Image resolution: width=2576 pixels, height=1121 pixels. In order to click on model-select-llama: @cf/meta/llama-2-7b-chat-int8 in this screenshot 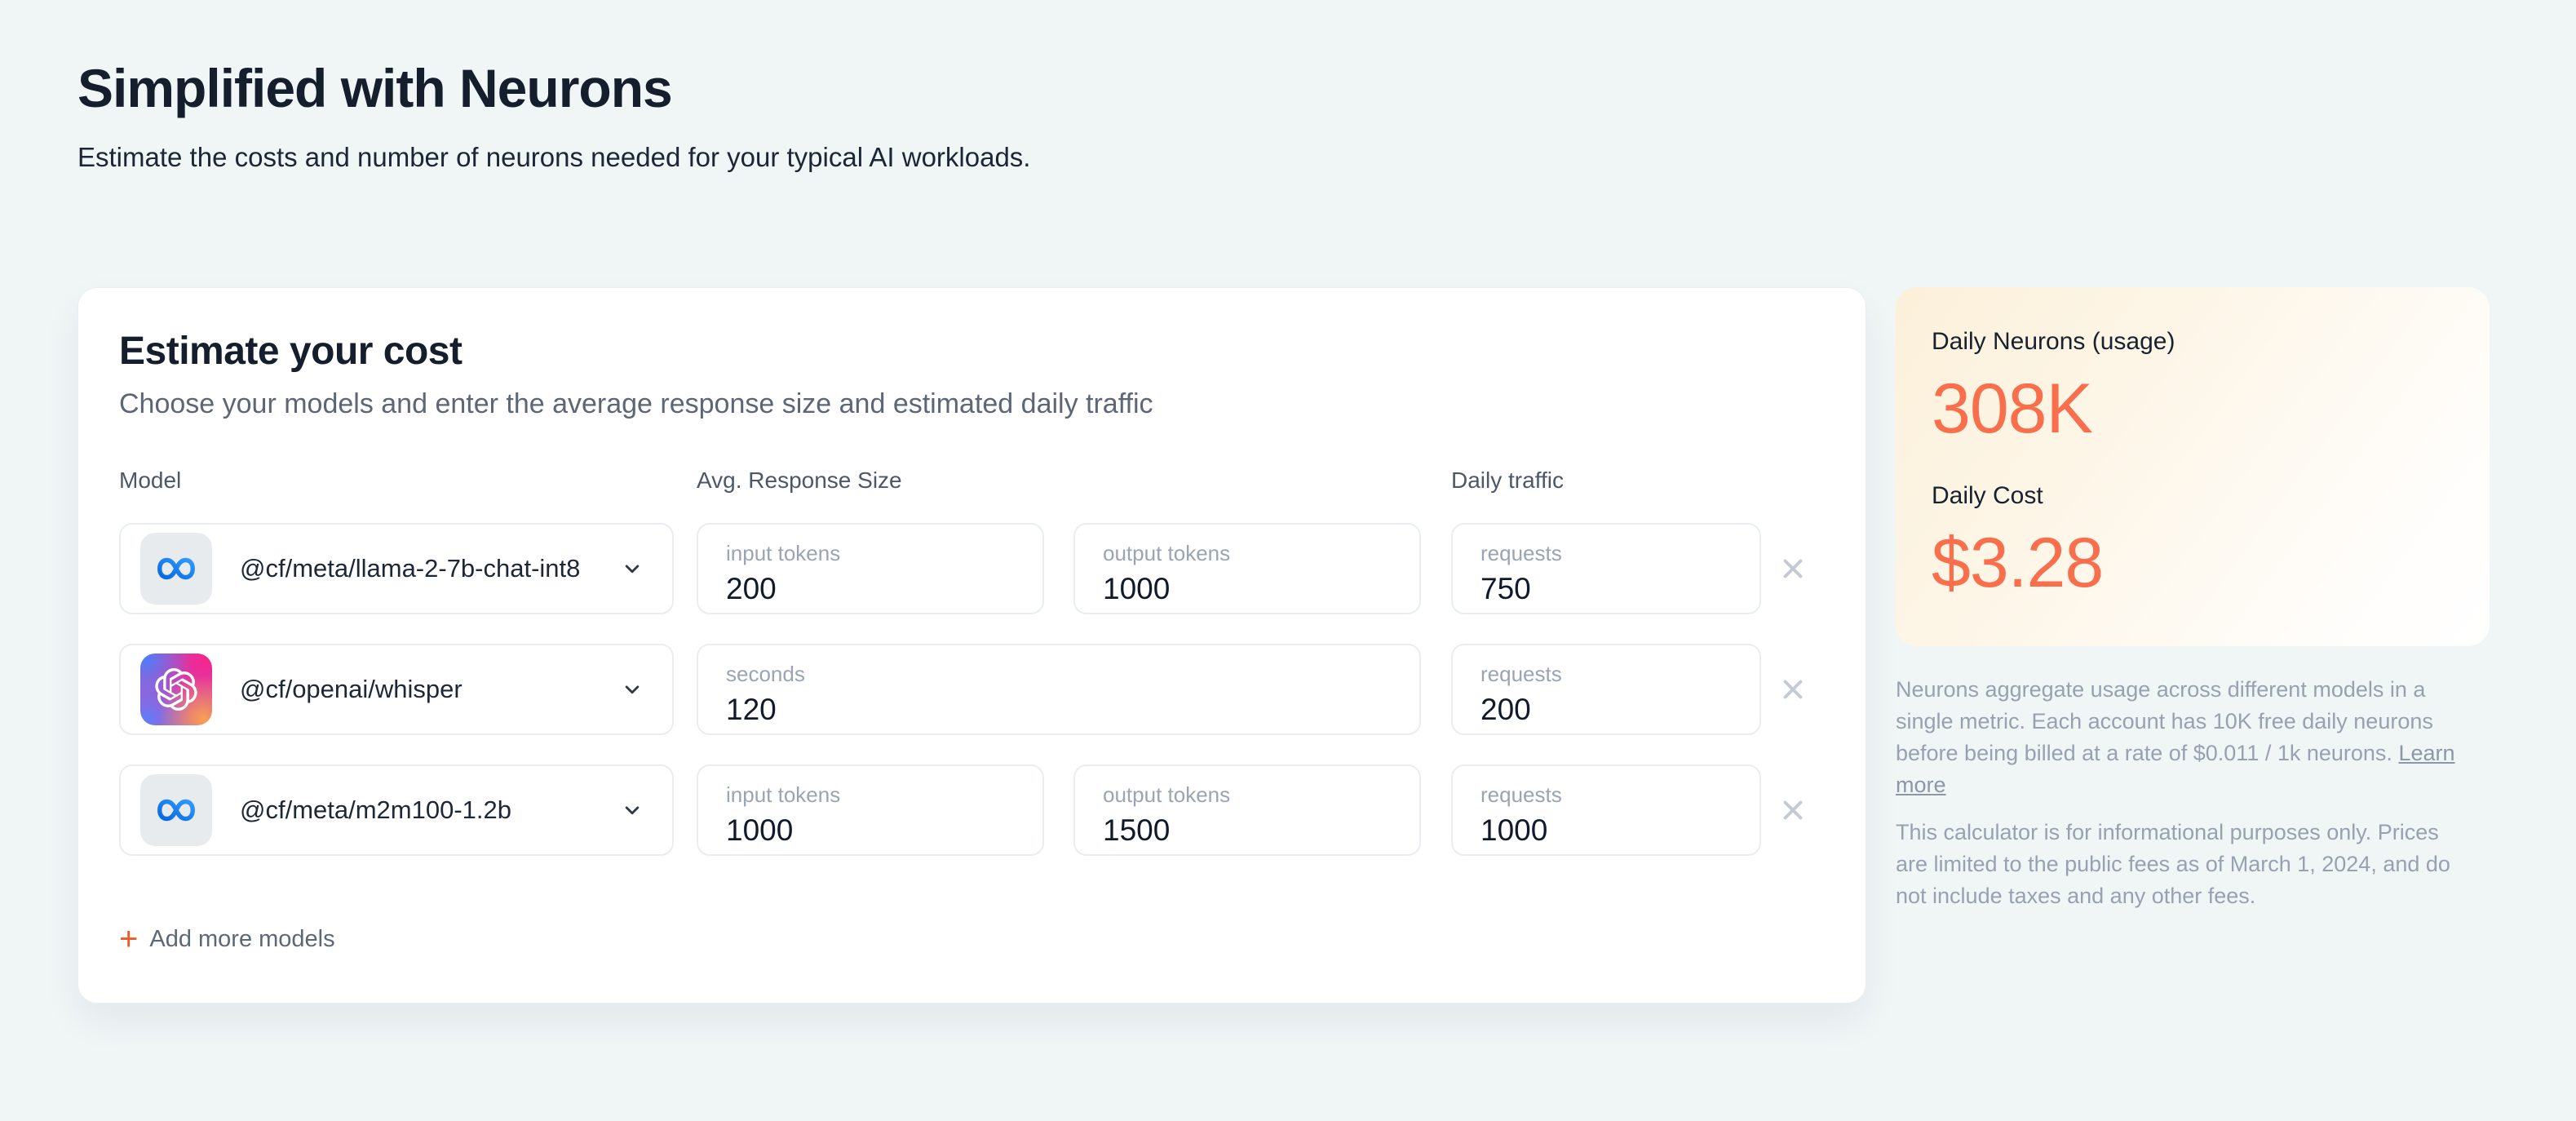, I will do `click(396, 568)`.